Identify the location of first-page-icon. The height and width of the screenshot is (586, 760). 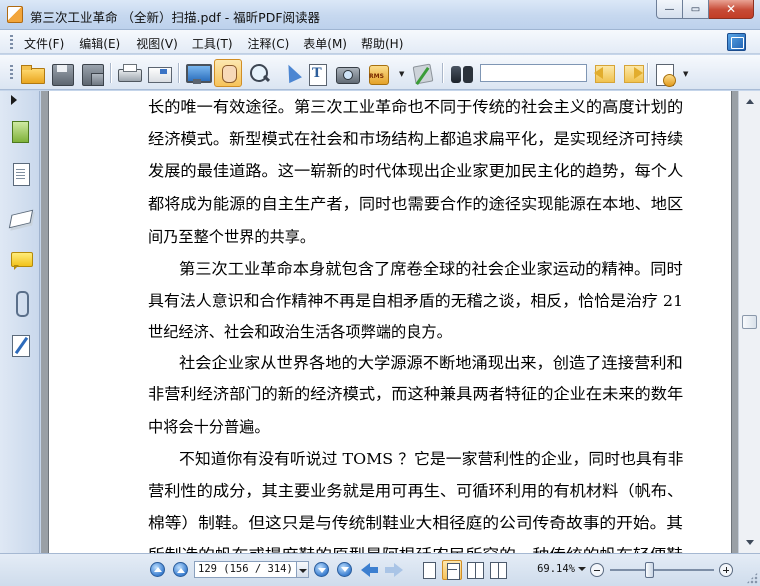
(157, 569).